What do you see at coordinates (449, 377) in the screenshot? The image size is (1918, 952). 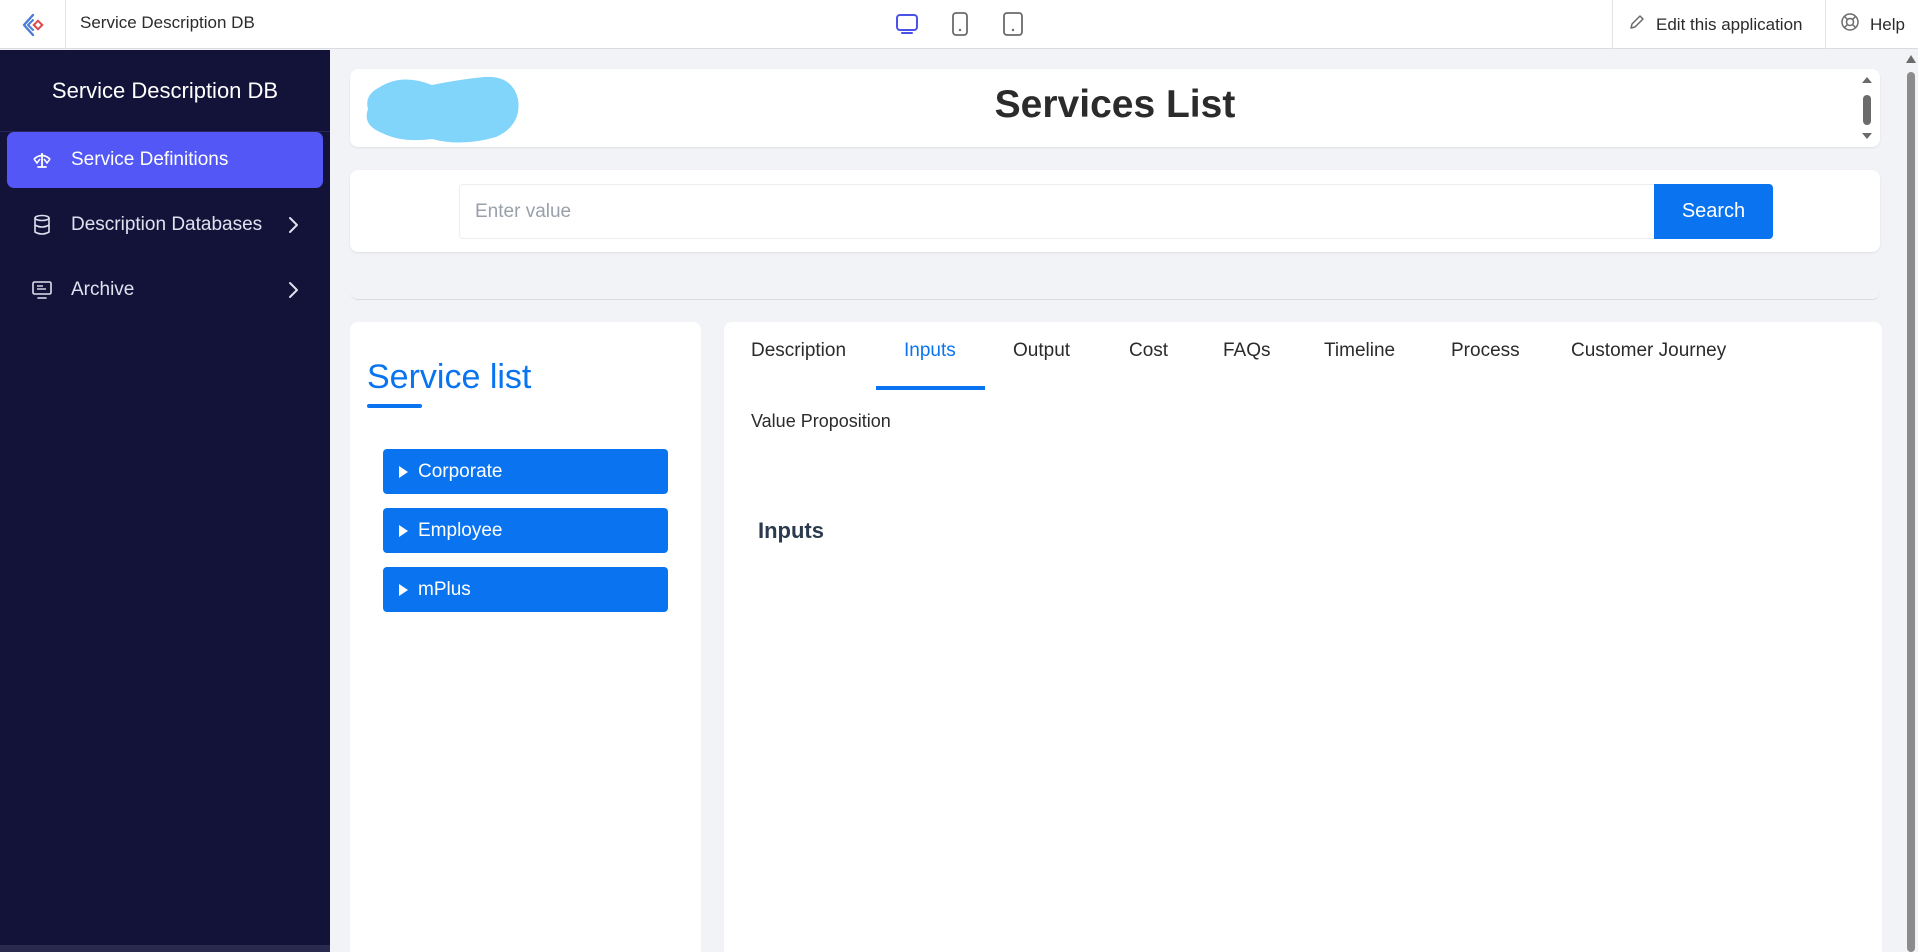 I see `service-list-title: Service list` at bounding box center [449, 377].